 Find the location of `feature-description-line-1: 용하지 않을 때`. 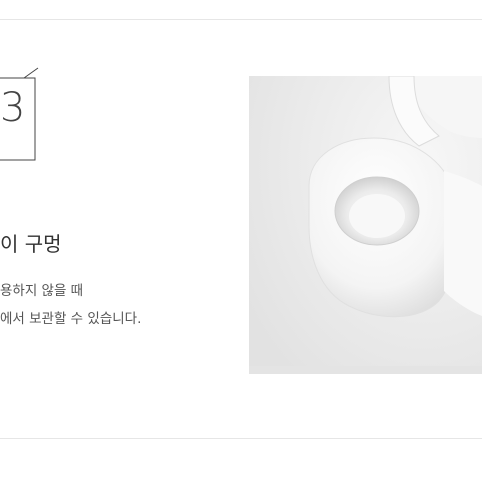

feature-description-line-1: 용하지 않을 때 is located at coordinates (42, 291).